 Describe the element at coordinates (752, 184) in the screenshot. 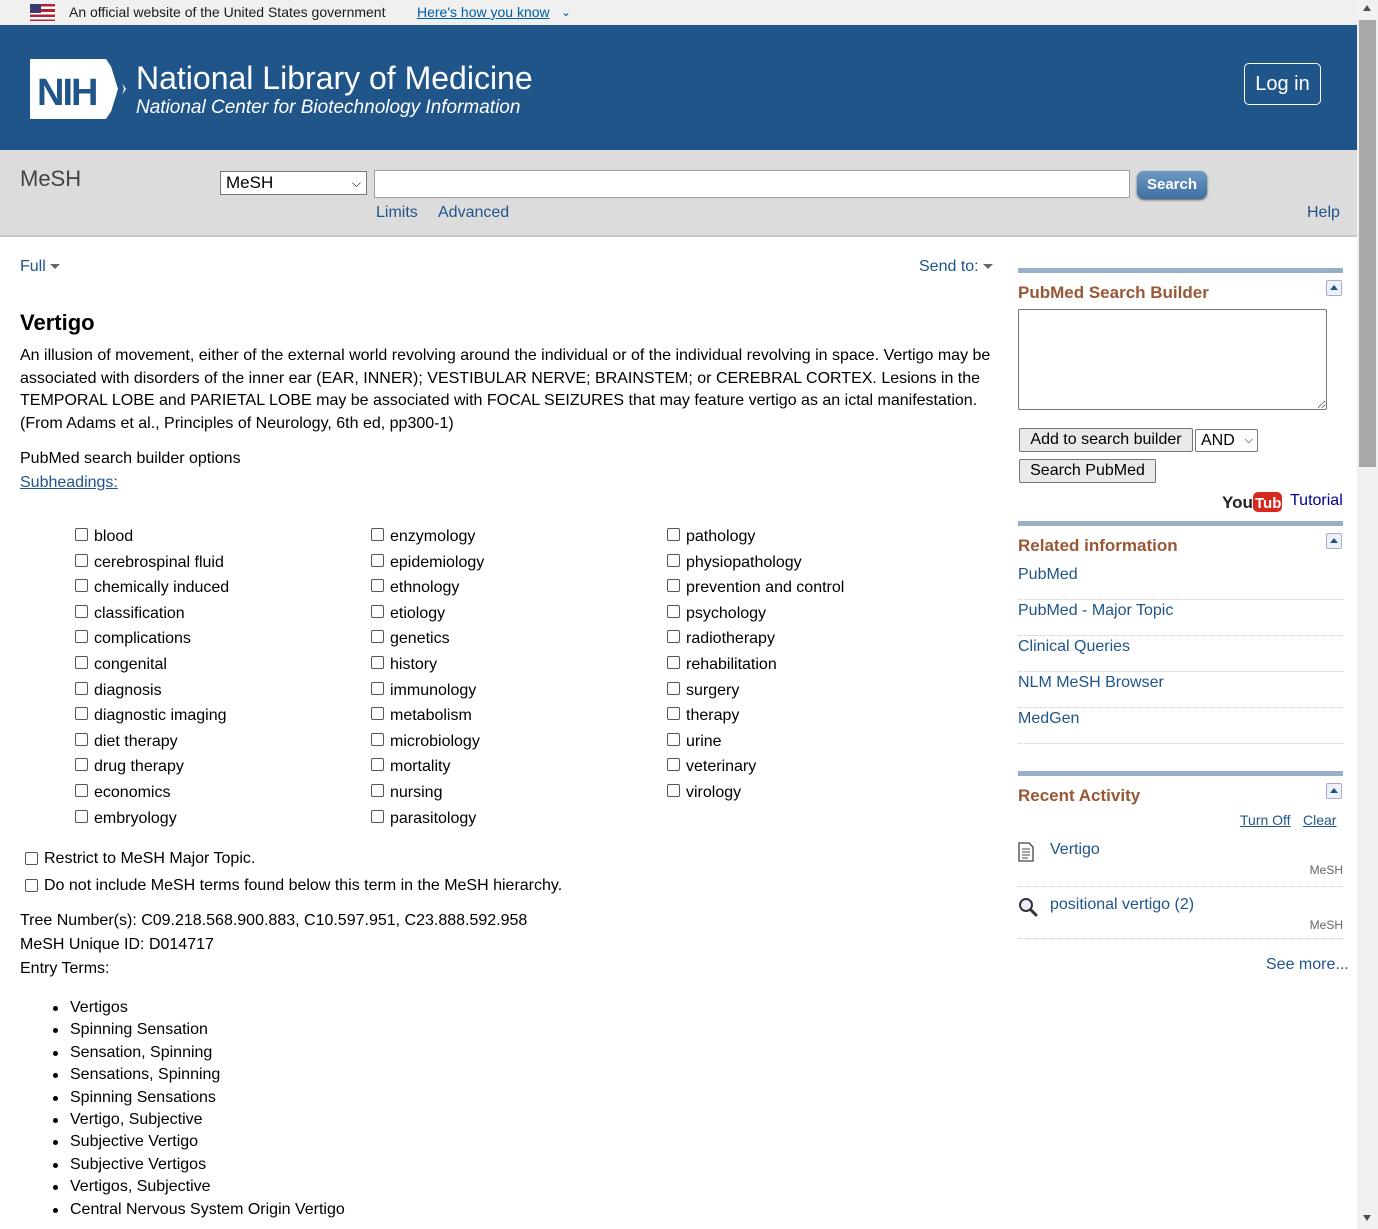

I see `search-input` at that location.